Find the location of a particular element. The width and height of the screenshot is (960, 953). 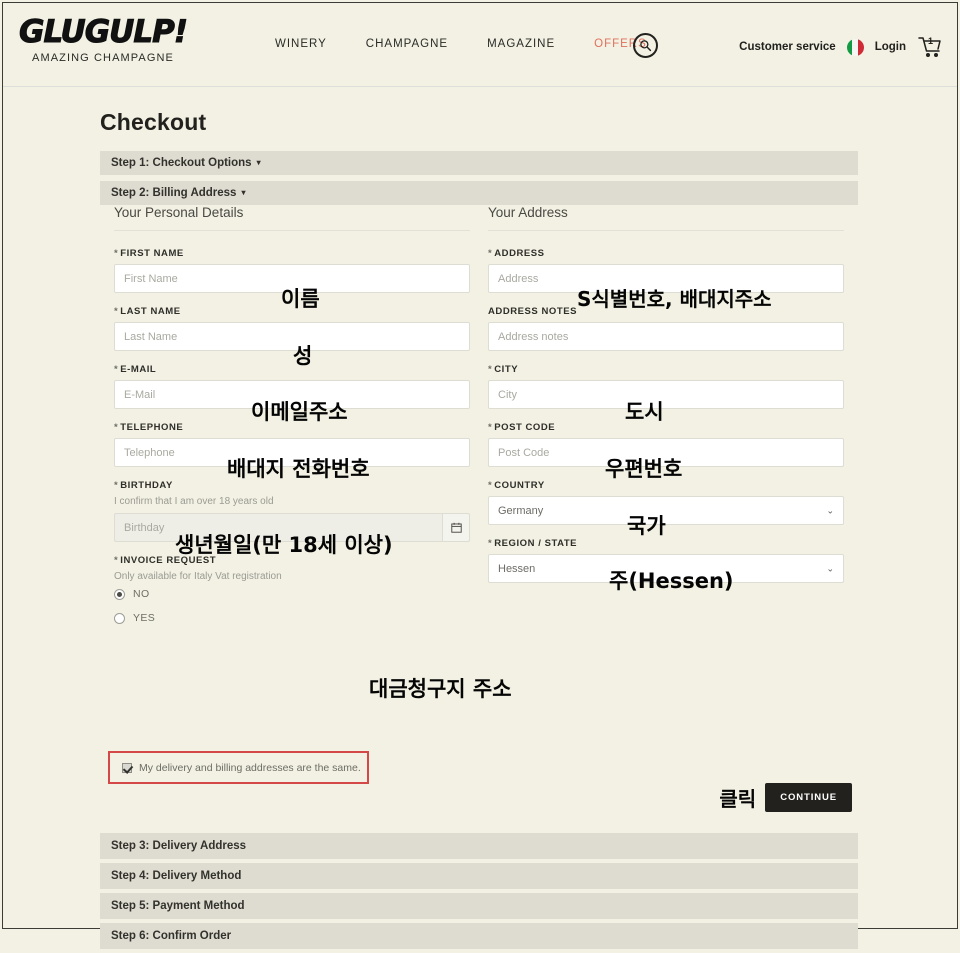

search-icon is located at coordinates (646, 46).